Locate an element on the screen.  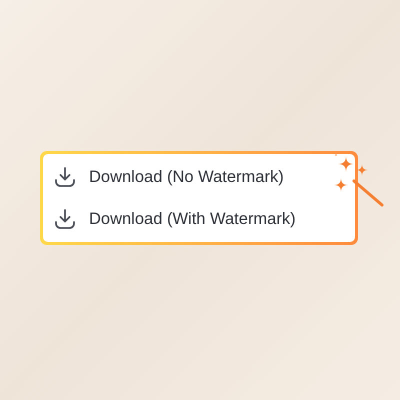
menu-item: Download (With Watermark) is located at coordinates (199, 219).